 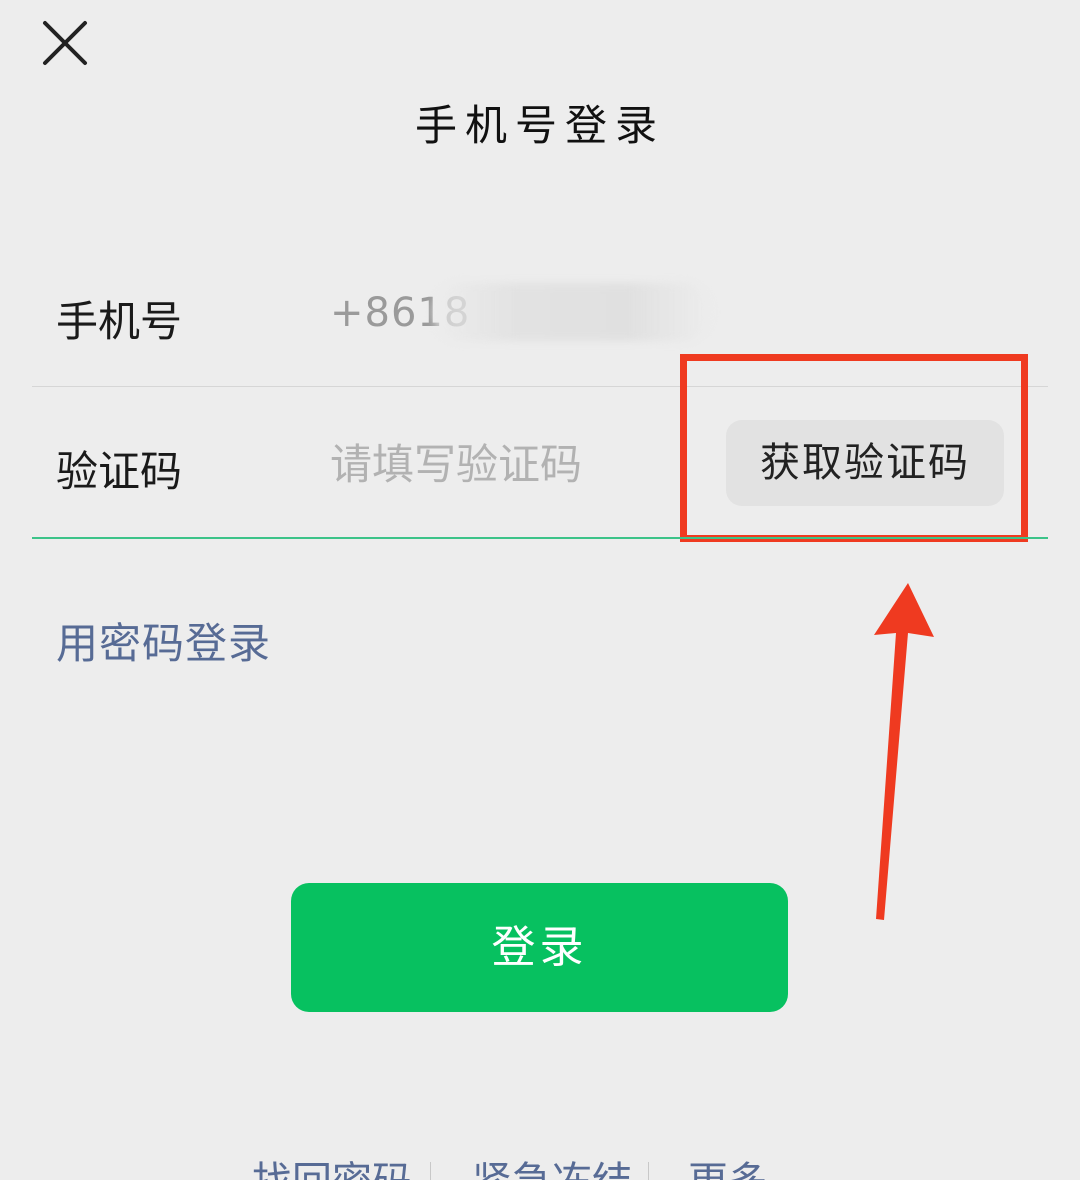 I want to click on password-login-link: 用密码登录, so click(x=163, y=640).